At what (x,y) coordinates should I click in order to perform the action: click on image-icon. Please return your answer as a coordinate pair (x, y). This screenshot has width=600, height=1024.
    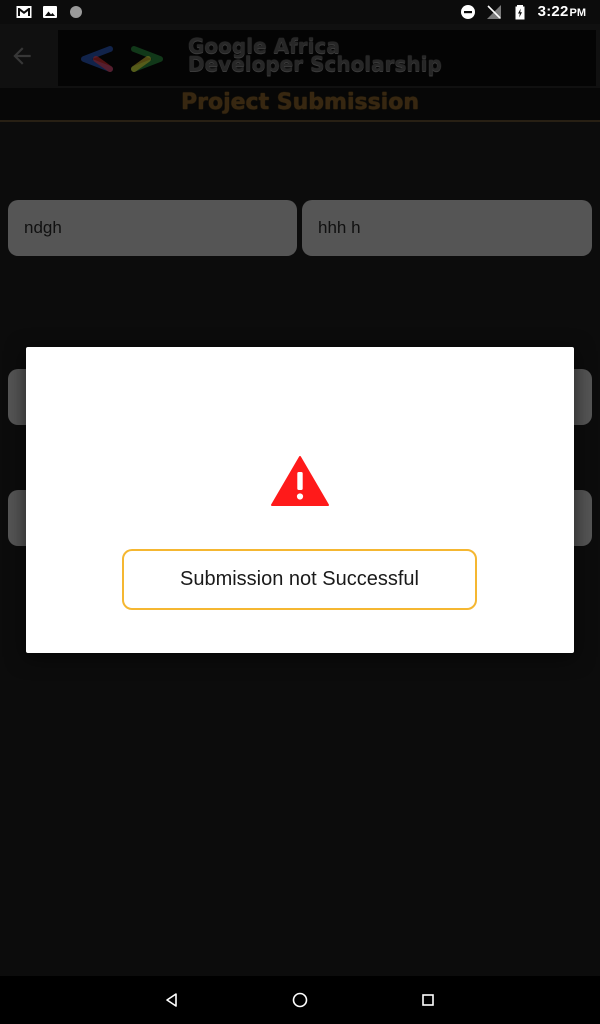
    Looking at the image, I should click on (50, 12).